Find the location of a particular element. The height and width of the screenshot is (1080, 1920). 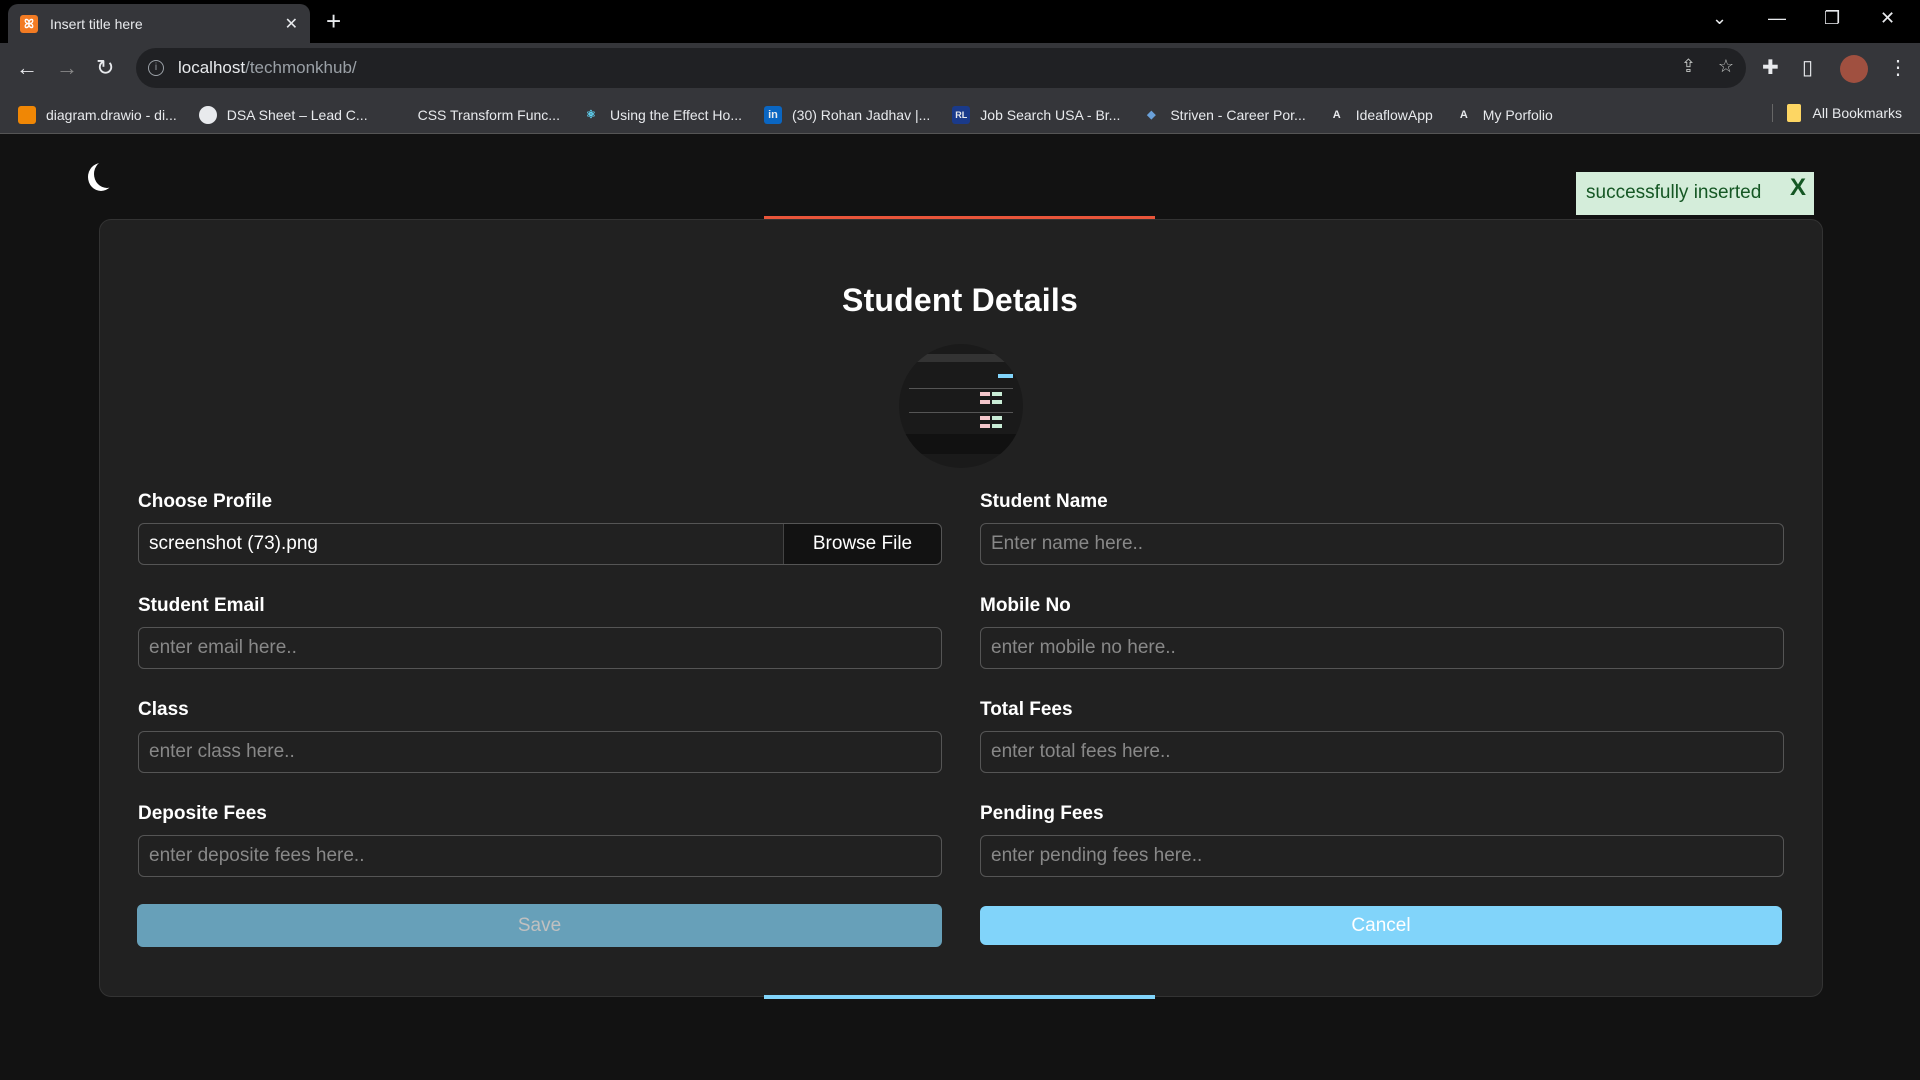

browser-toolbar: ← → ↻ i localhost/techmonkhub/ ⇪ ☆ ✚ ▯ ⋮ is located at coordinates (960, 69).